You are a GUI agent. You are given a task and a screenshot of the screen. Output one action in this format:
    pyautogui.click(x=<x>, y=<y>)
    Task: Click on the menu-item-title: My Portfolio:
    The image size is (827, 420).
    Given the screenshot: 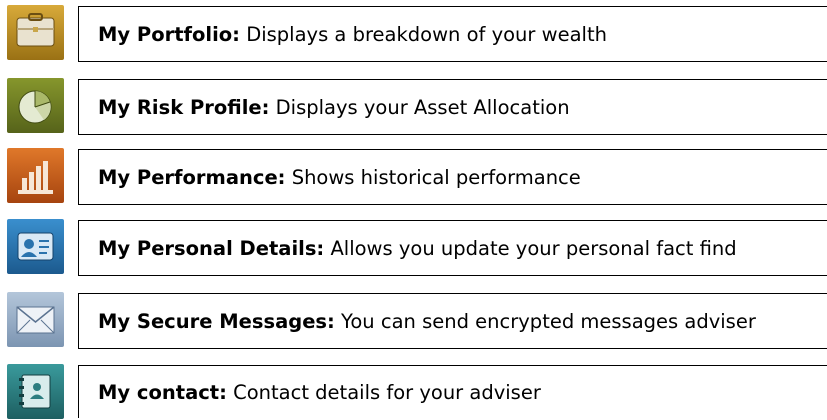 What is the action you would take?
    pyautogui.click(x=169, y=34)
    